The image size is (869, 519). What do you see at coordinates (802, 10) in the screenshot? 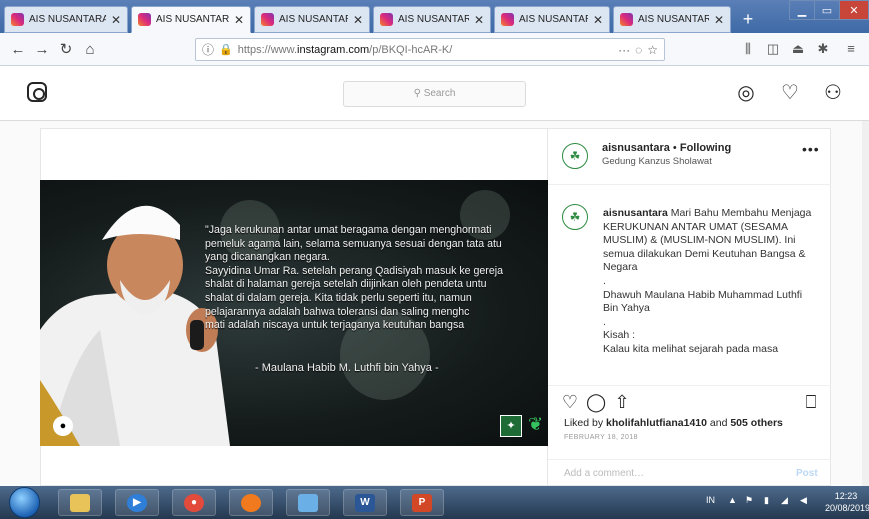
I see `minimize-window-icon: ▁` at bounding box center [802, 10].